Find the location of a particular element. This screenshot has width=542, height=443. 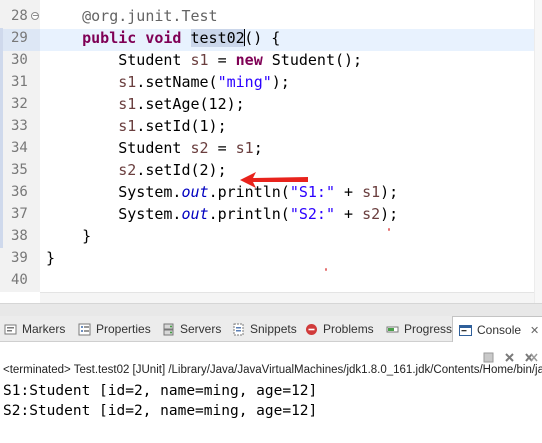

code-line: public void test02() { is located at coordinates (163, 38).